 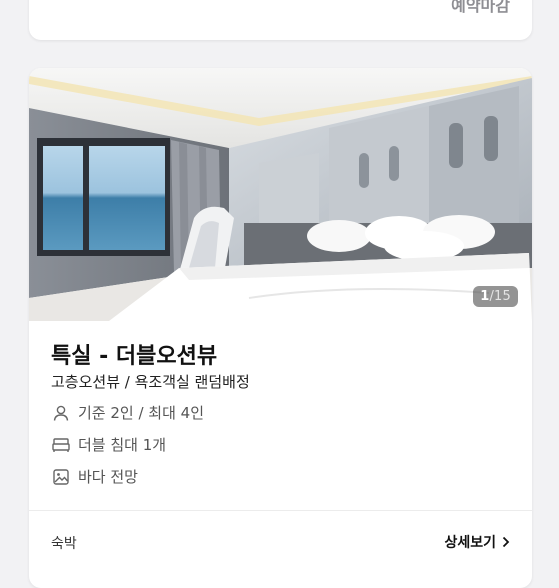 I want to click on bed-info: 더블 침대 1개, so click(x=108, y=444).